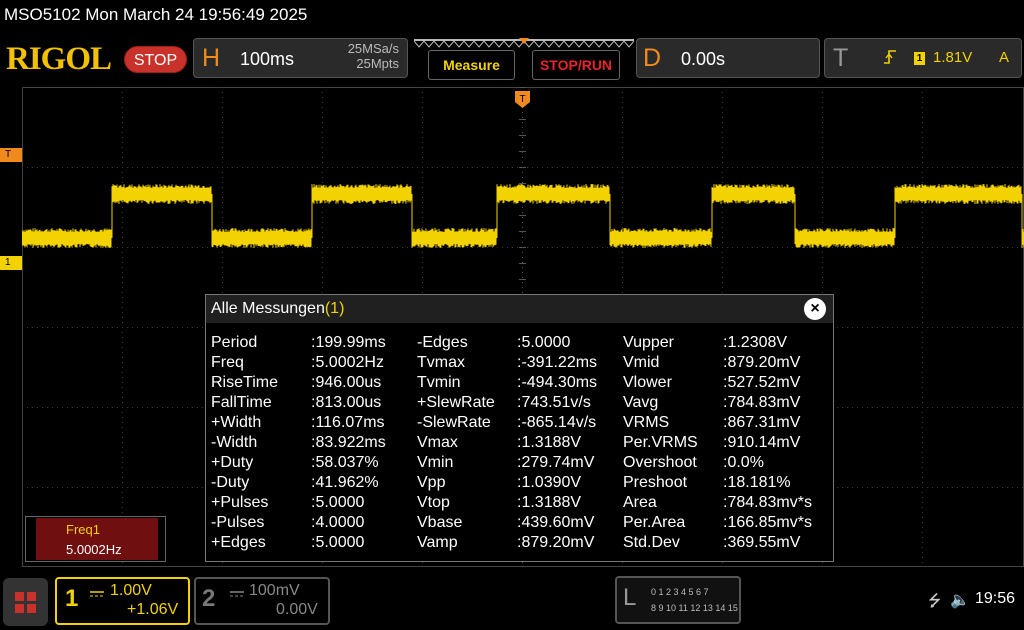  I want to click on measurement-value: :279.74mV, so click(556, 462).